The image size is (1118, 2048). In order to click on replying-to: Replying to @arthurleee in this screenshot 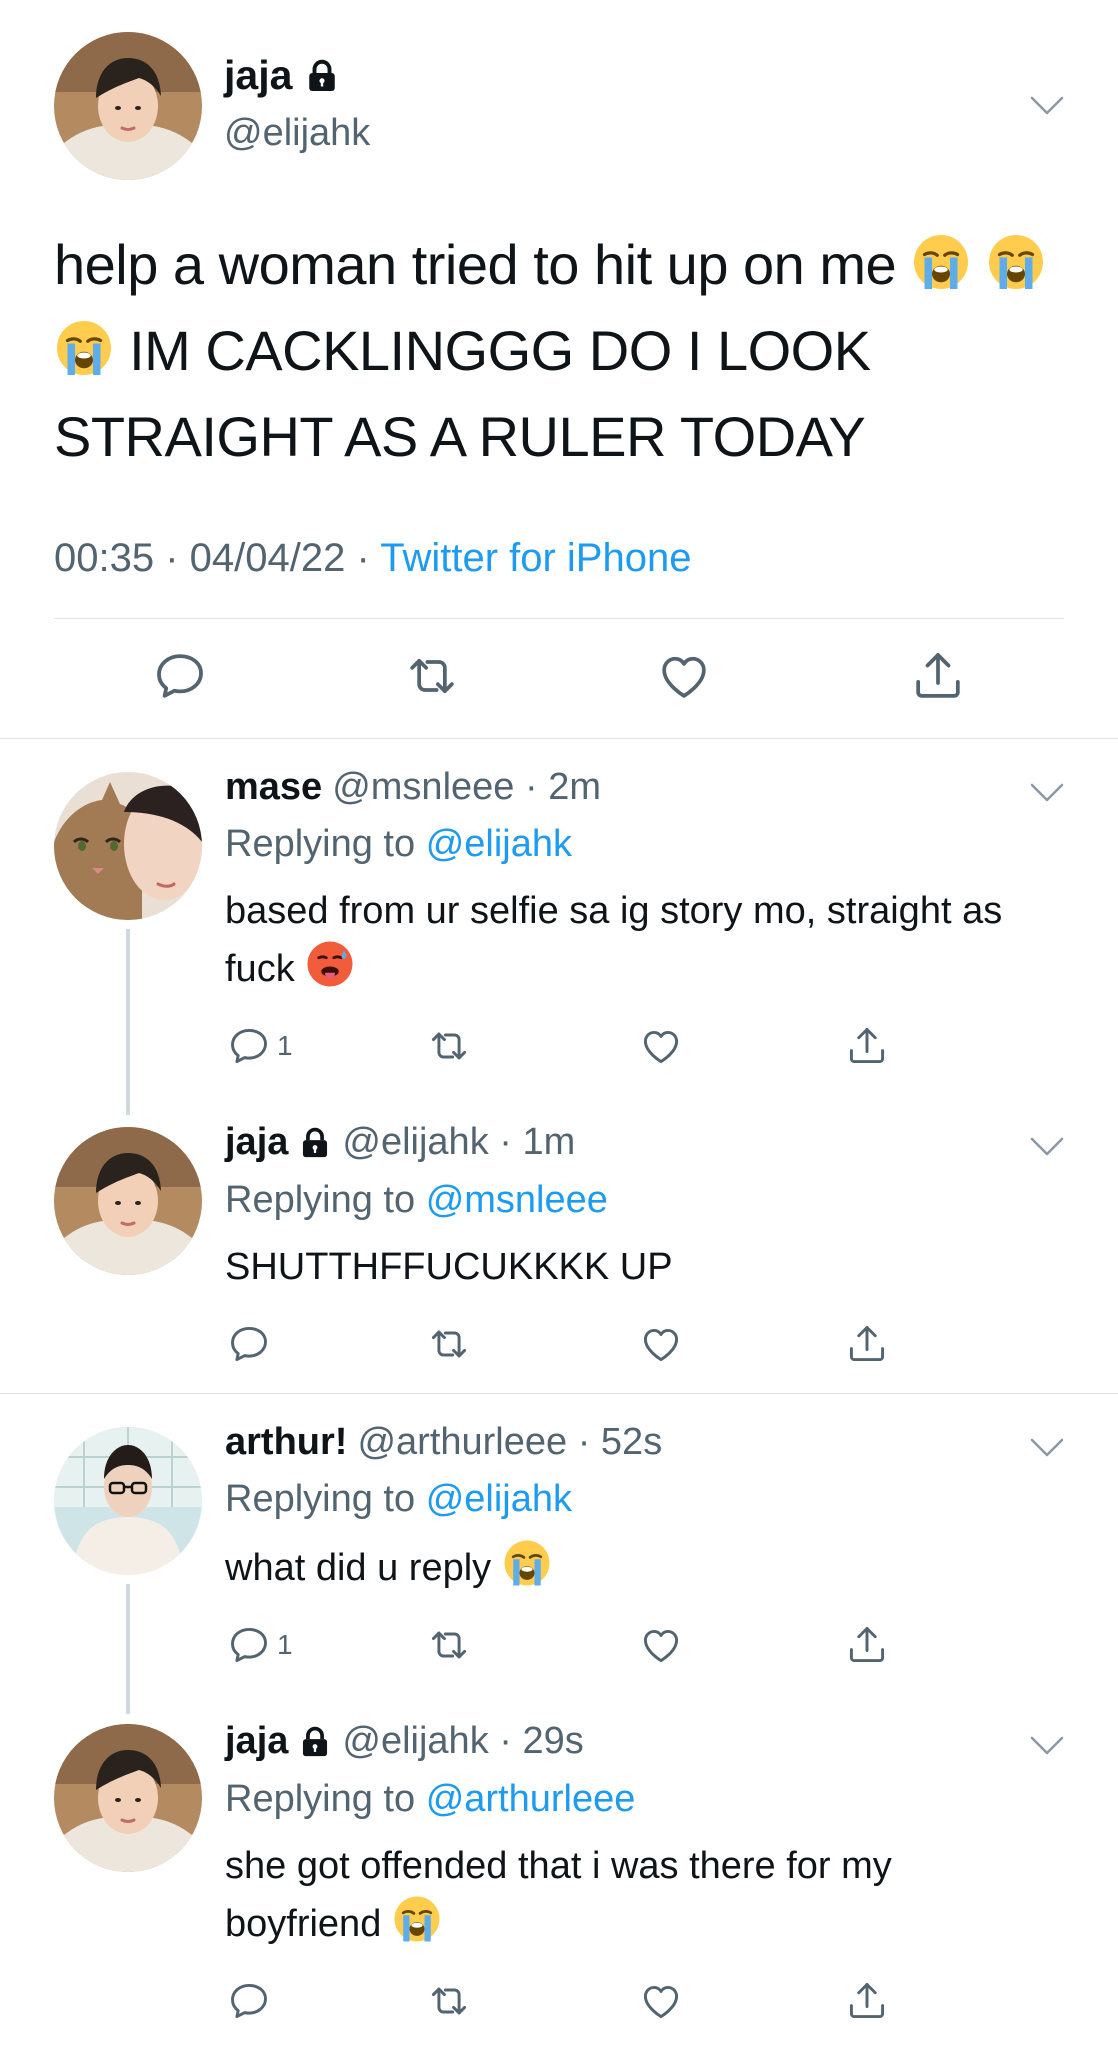, I will do `click(430, 1799)`.